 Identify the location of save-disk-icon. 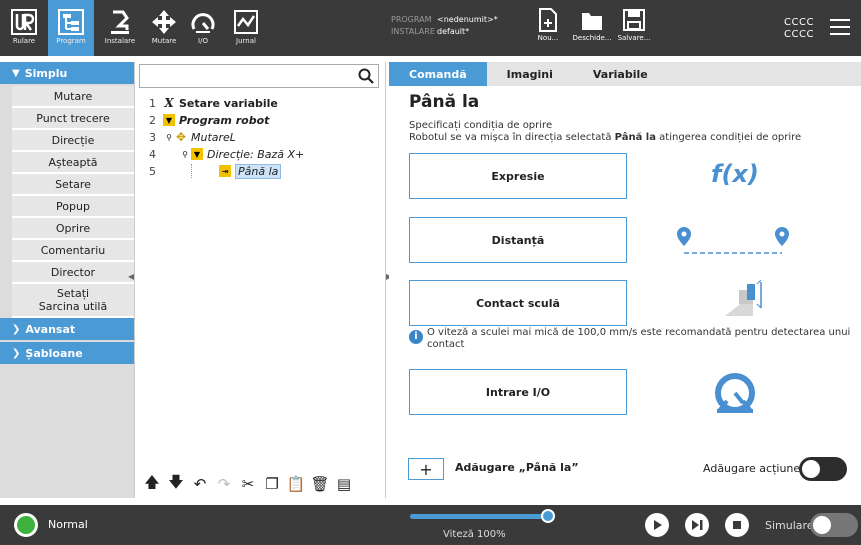
(634, 20).